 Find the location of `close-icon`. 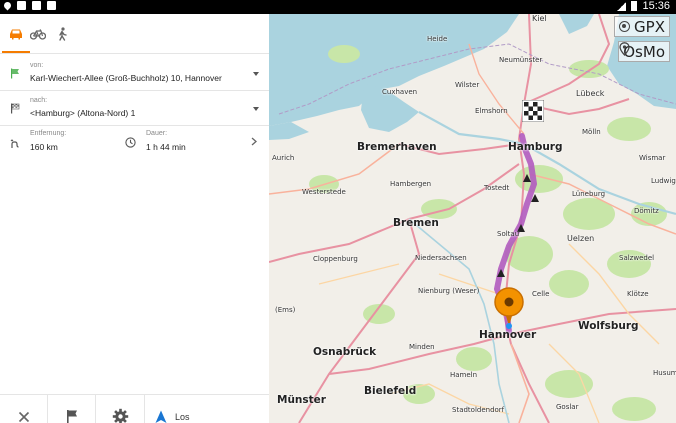

close-icon is located at coordinates (23, 416).